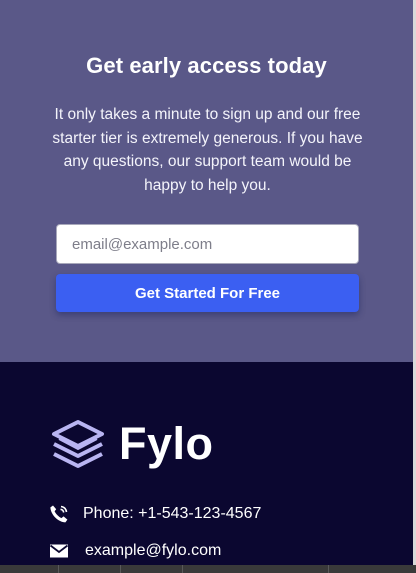 The image size is (416, 573). I want to click on stacked-layers-icon, so click(78, 444).